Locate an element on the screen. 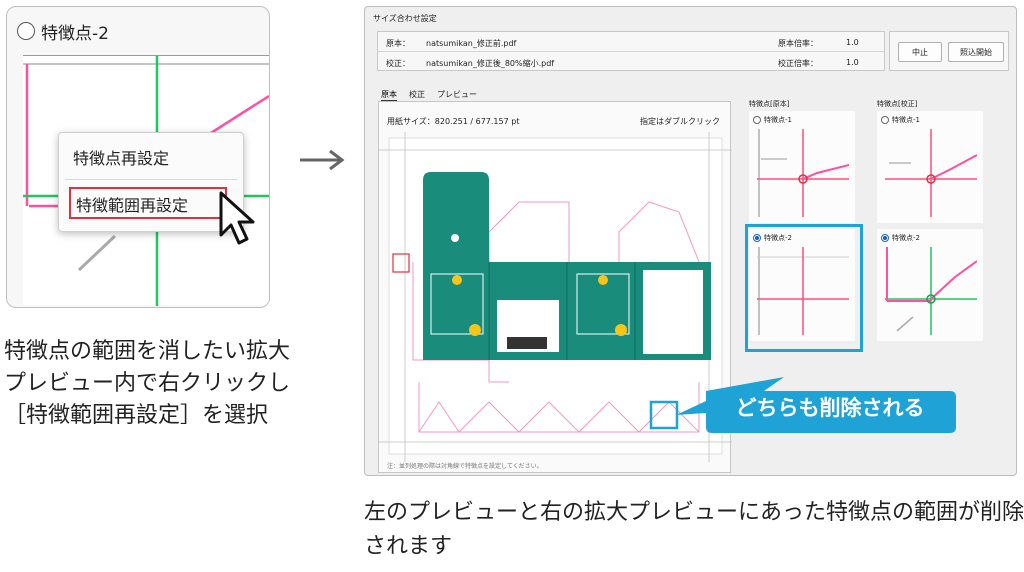  paper-size-label: 用紙サイズ：820.251 / 677.157 pt is located at coordinates (453, 121).